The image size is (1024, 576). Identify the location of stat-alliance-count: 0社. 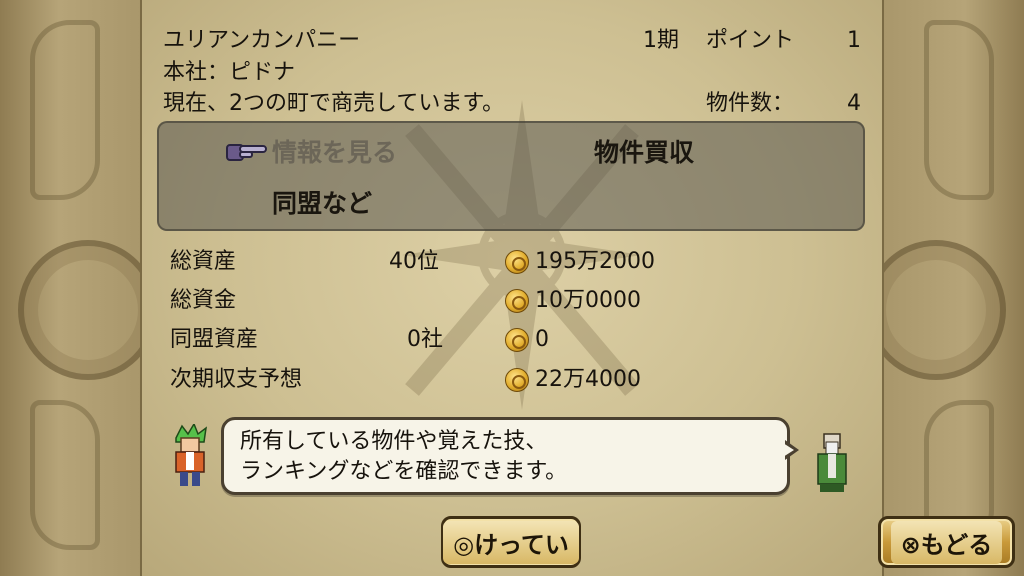
(425, 339).